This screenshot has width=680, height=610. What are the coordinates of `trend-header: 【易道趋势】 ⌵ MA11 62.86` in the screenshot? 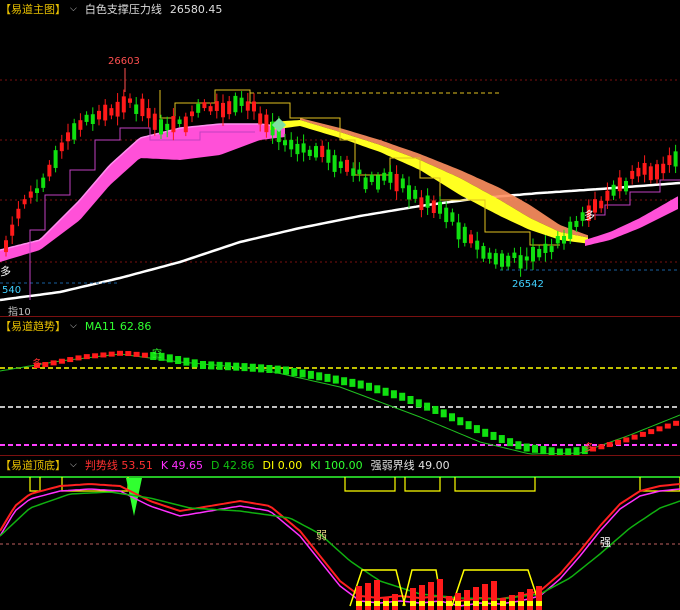 It's located at (75, 326).